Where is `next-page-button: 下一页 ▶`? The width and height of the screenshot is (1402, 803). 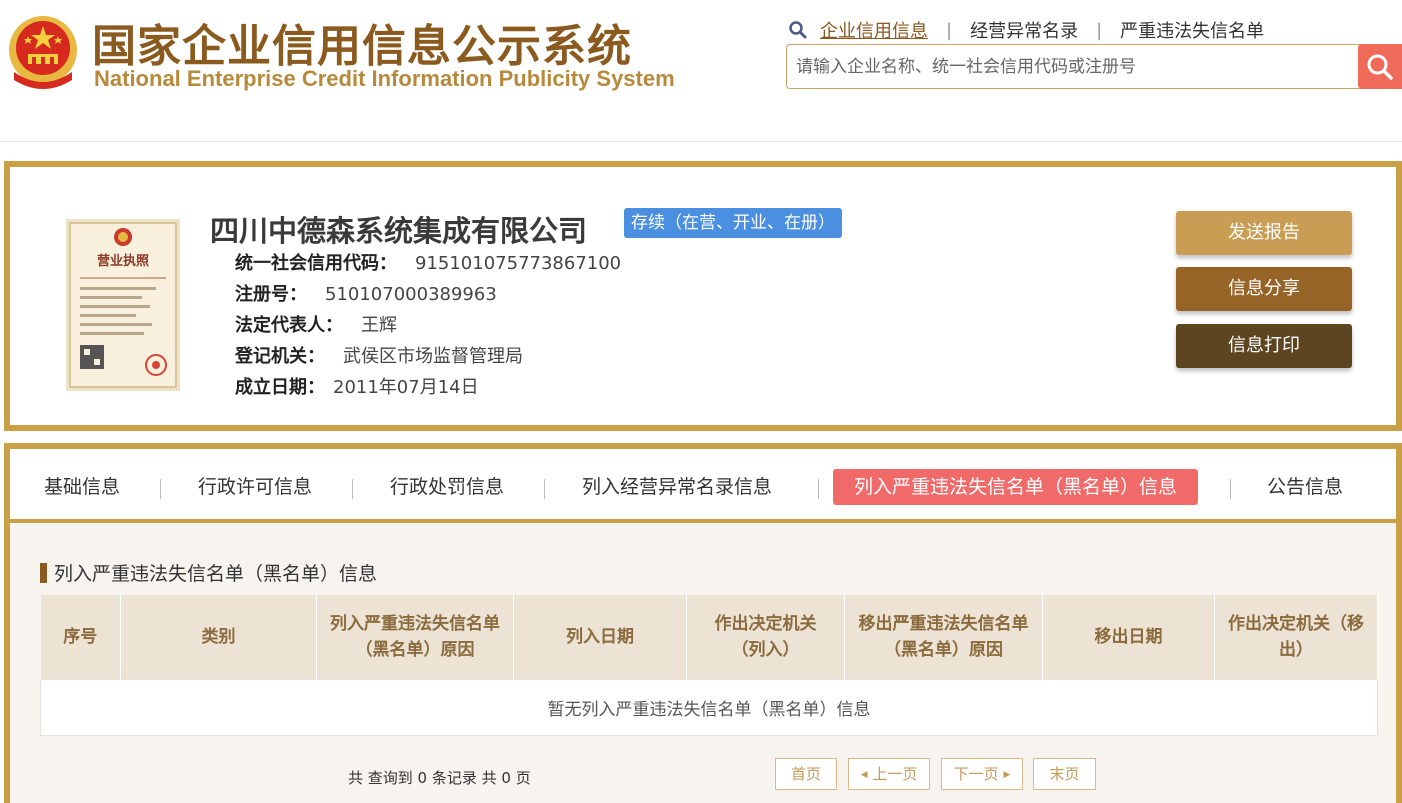
next-page-button: 下一页 ▶ is located at coordinates (982, 774).